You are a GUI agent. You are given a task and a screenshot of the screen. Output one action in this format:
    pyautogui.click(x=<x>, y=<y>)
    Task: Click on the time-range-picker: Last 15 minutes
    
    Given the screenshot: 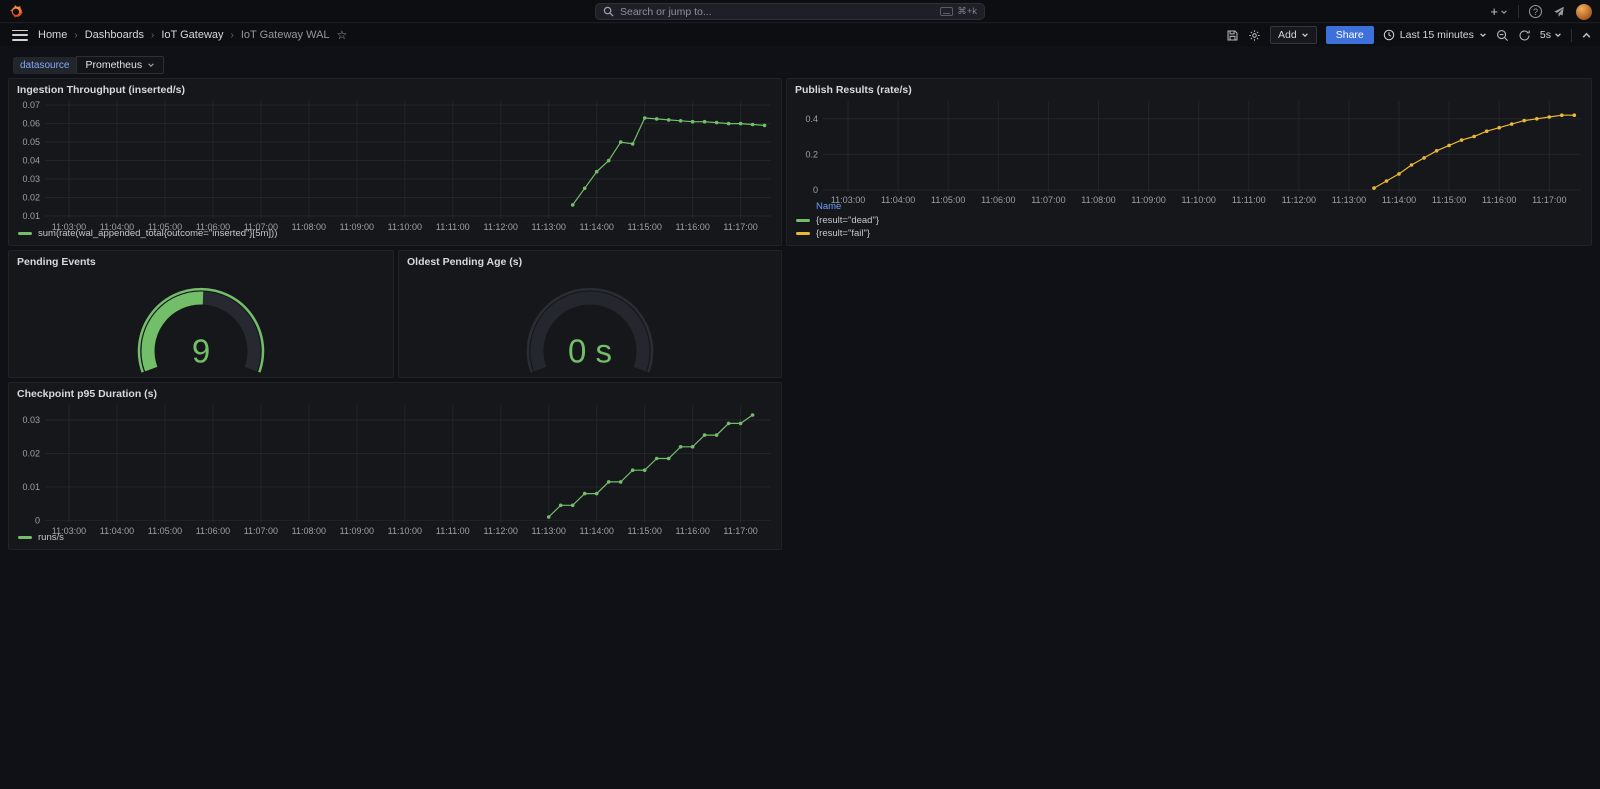 What is the action you would take?
    pyautogui.click(x=1435, y=35)
    